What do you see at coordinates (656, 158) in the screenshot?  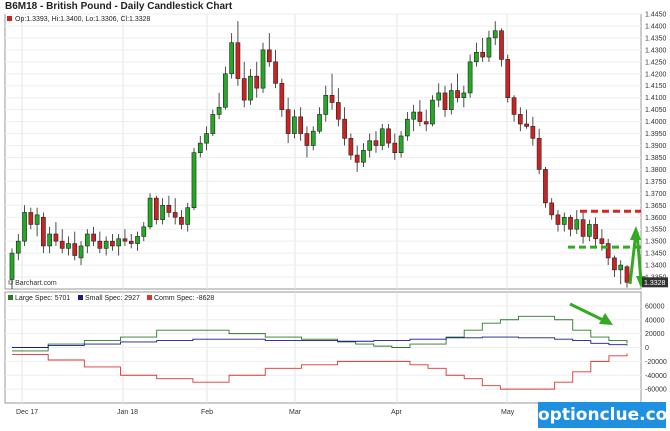 I see `price-tick-label: 1.3850` at bounding box center [656, 158].